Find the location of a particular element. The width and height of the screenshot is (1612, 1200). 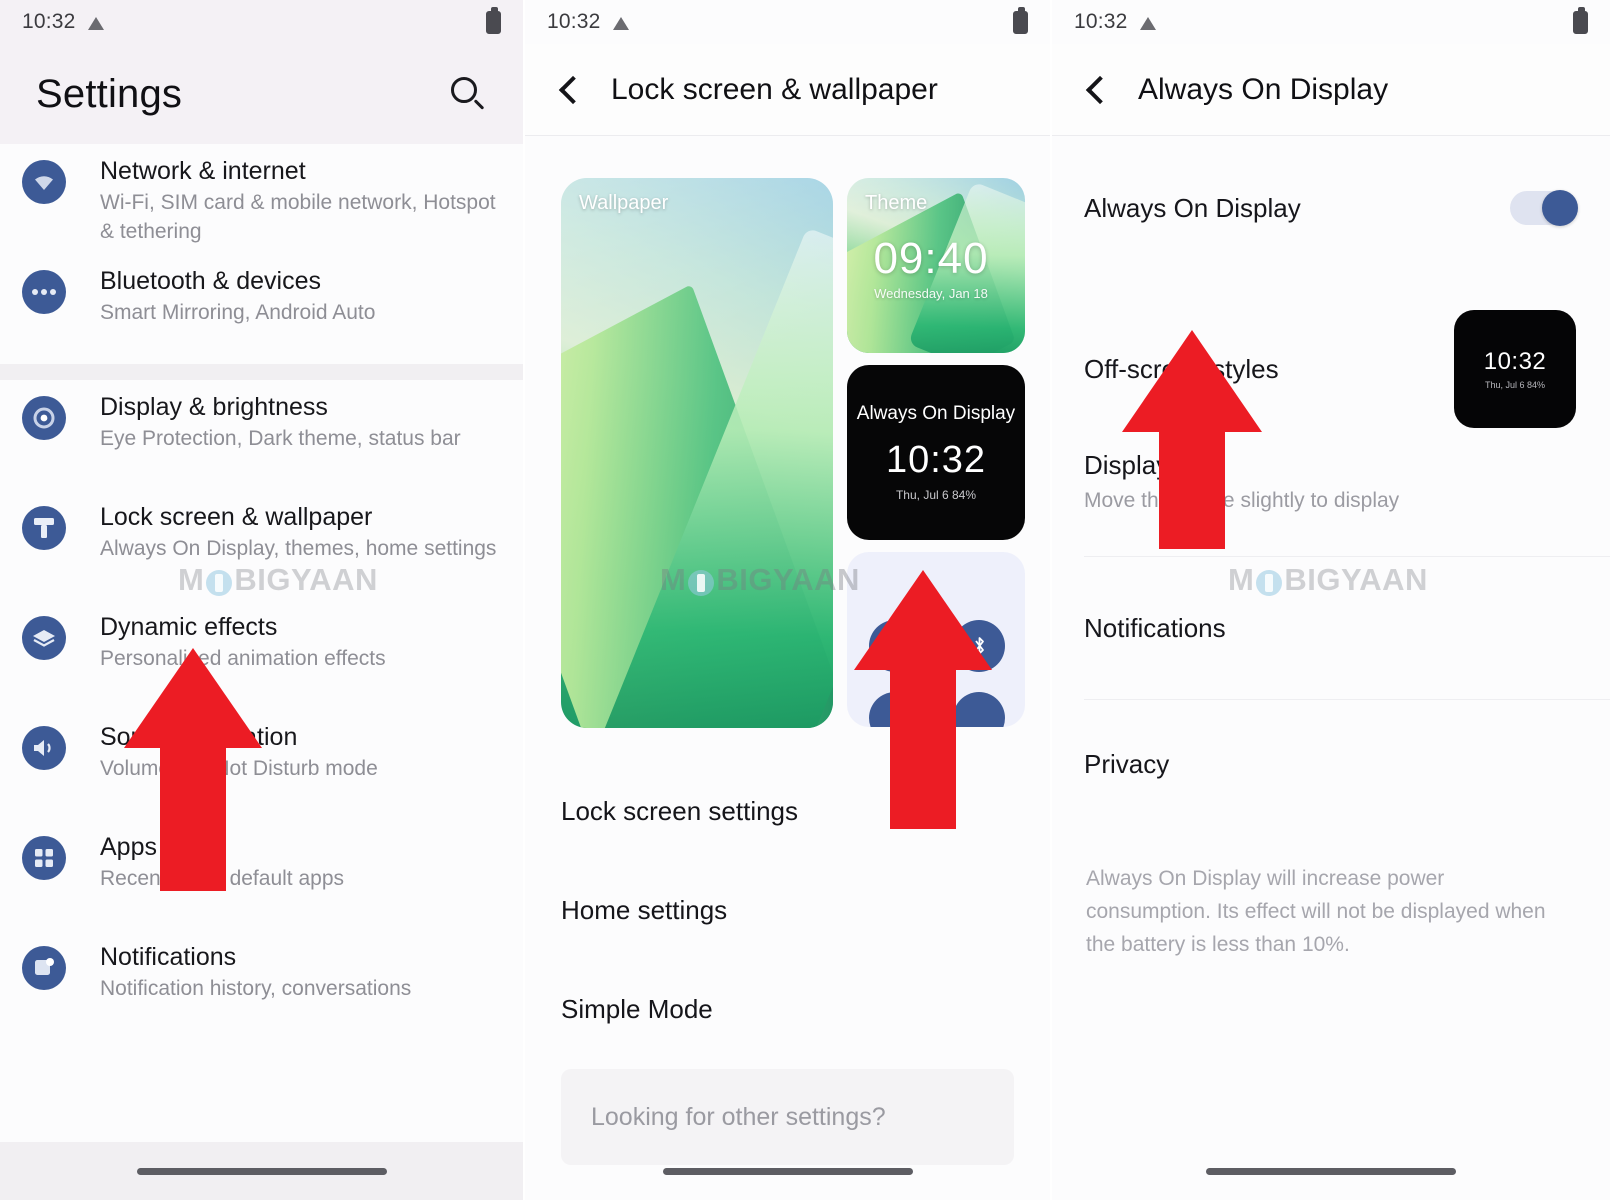

sidebar-item-label: Network & internet is located at coordinates (203, 171).